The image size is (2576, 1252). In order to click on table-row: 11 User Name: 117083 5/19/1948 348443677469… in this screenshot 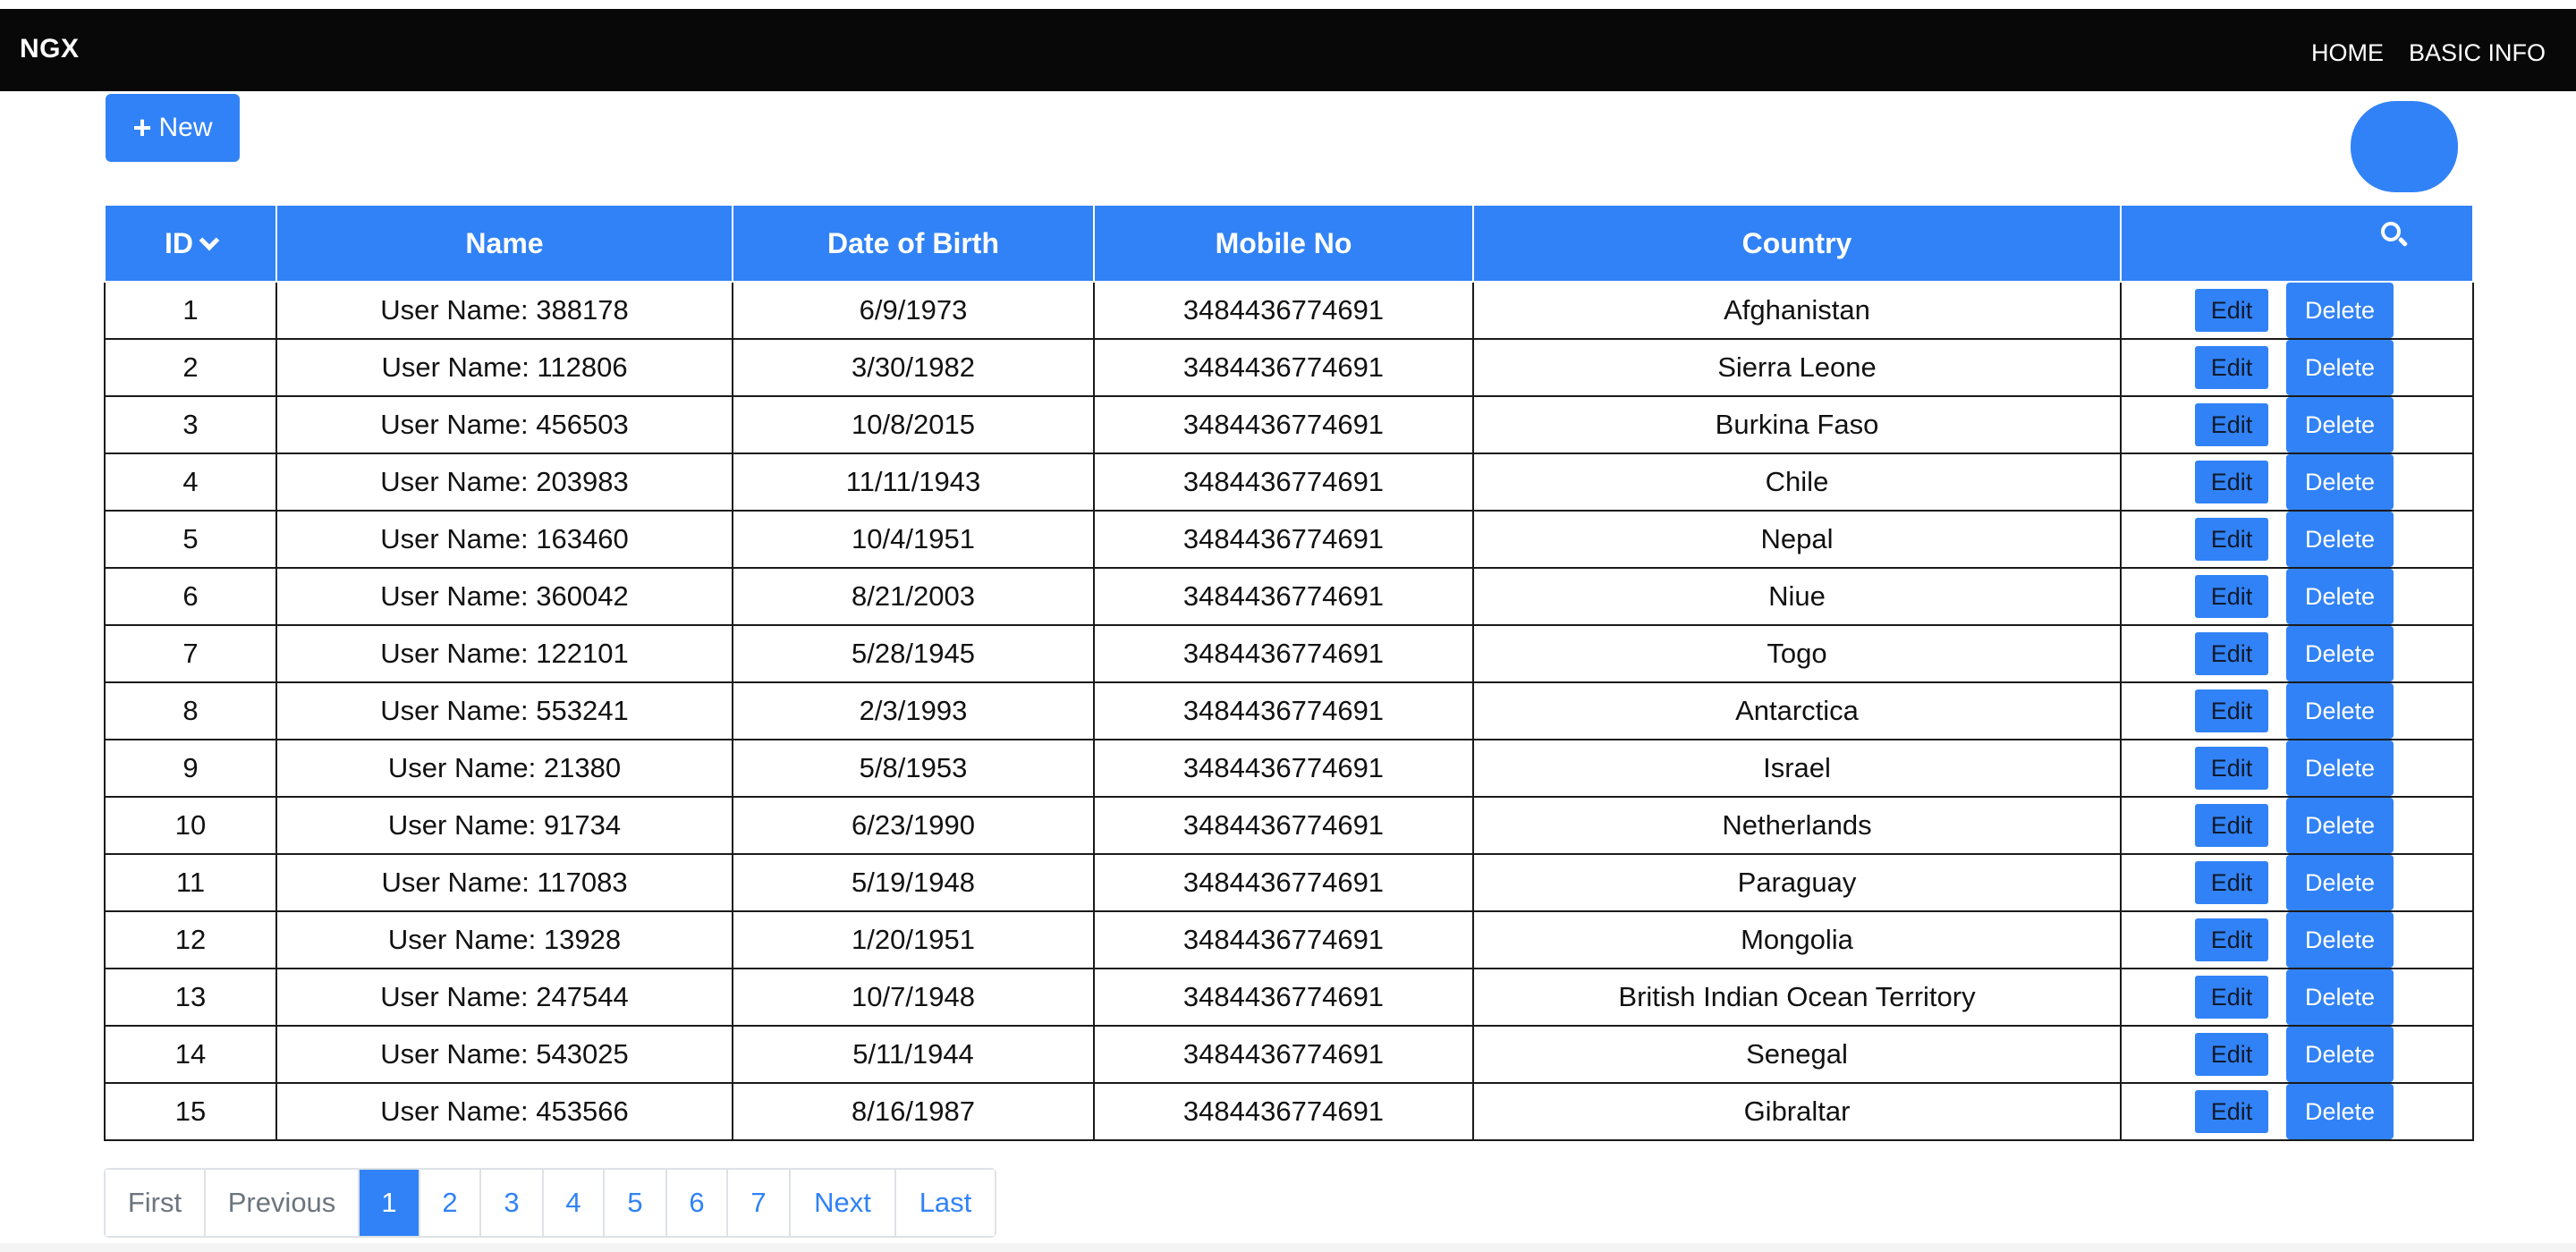, I will do `click(1289, 882)`.